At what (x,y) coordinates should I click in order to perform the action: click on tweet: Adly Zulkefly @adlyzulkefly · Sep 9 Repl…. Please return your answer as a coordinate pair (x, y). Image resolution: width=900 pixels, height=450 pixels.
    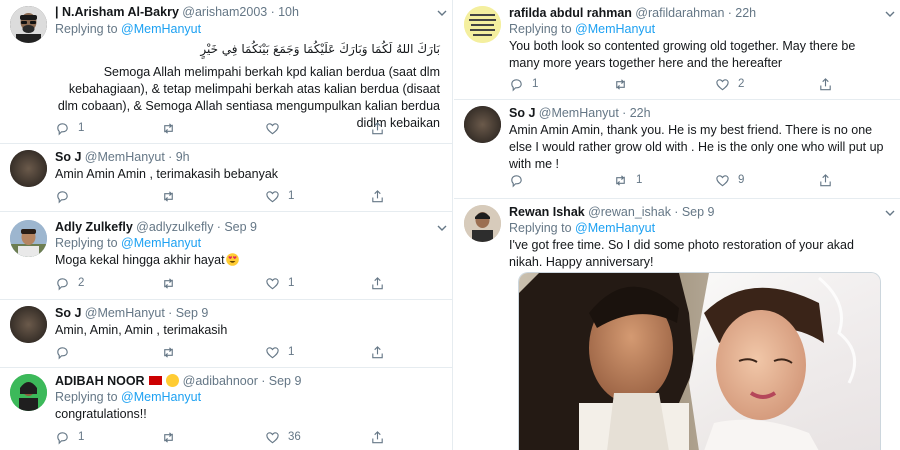
    Looking at the image, I should click on (226, 255).